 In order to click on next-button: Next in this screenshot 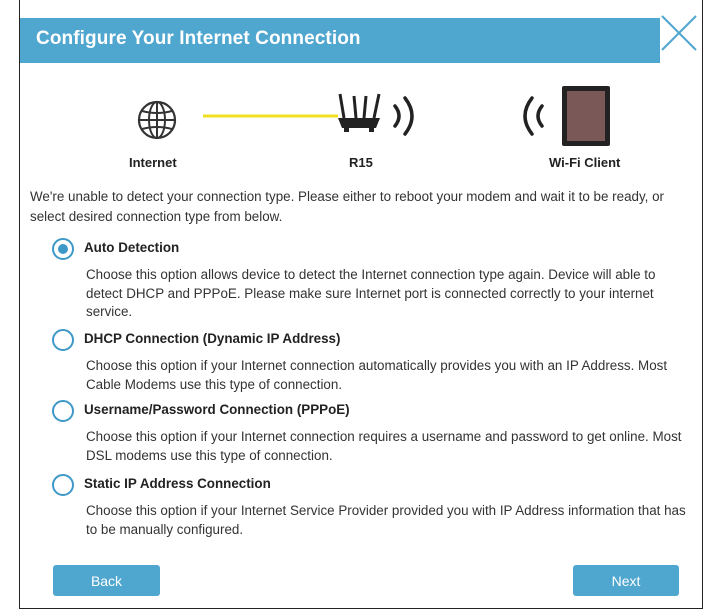, I will do `click(626, 580)`.